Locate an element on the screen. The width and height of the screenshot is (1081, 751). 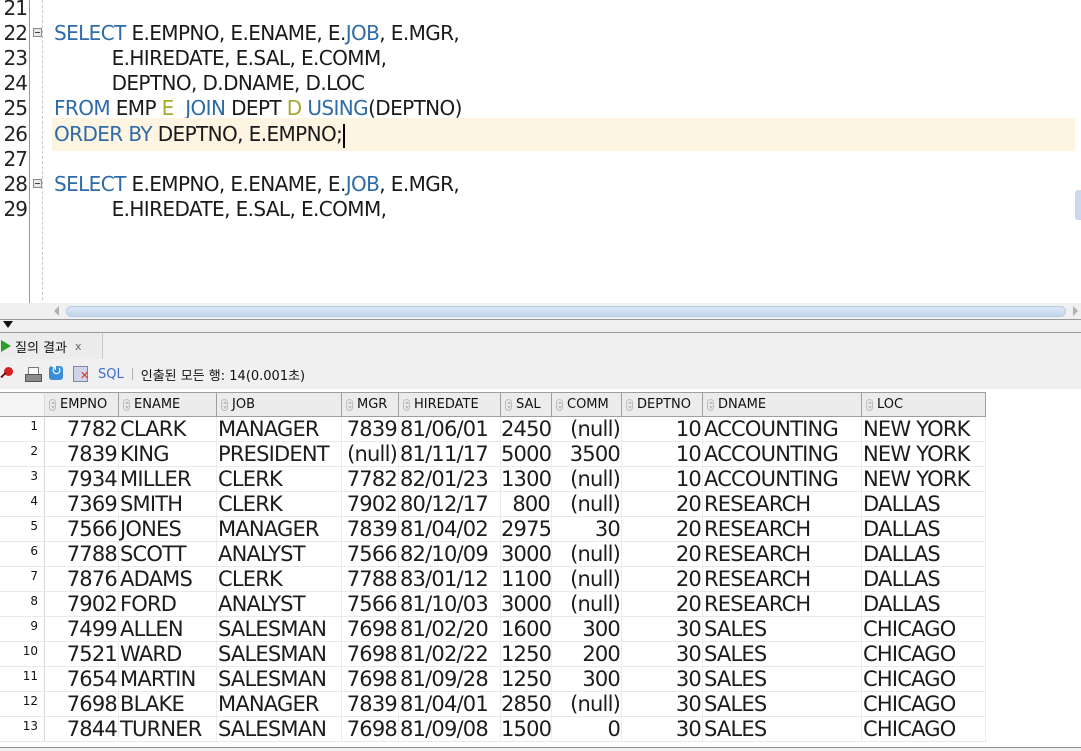
row-number: 3 is located at coordinates (22, 479).